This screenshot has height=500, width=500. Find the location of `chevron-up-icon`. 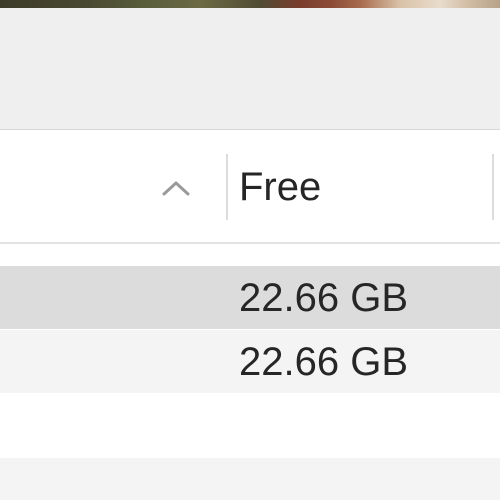

chevron-up-icon is located at coordinates (176, 188).